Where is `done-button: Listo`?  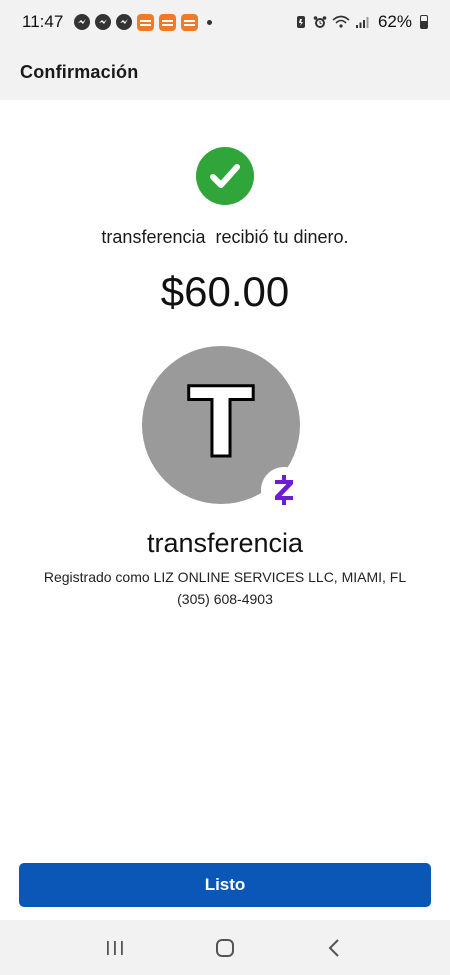
done-button: Listo is located at coordinates (225, 885).